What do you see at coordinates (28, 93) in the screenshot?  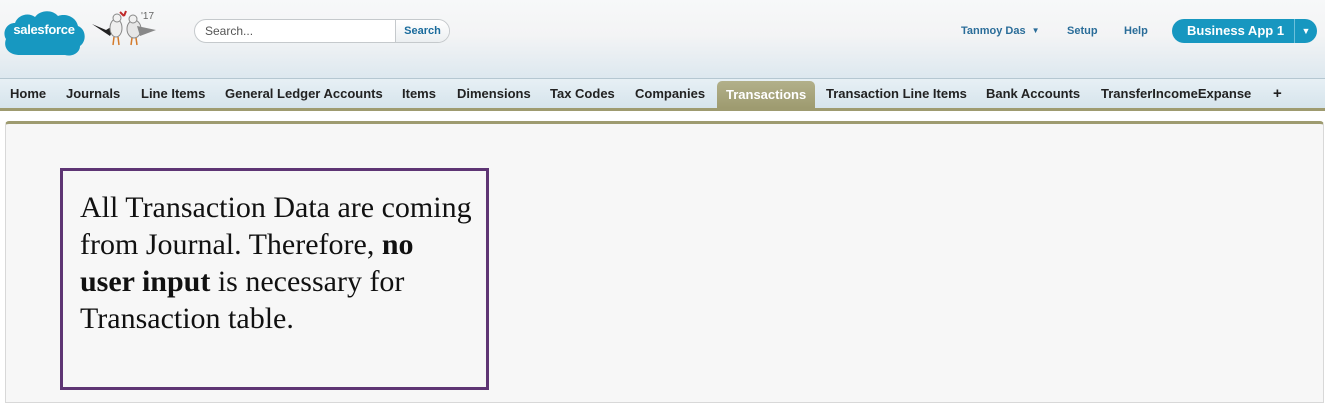 I see `tab-home: Home` at bounding box center [28, 93].